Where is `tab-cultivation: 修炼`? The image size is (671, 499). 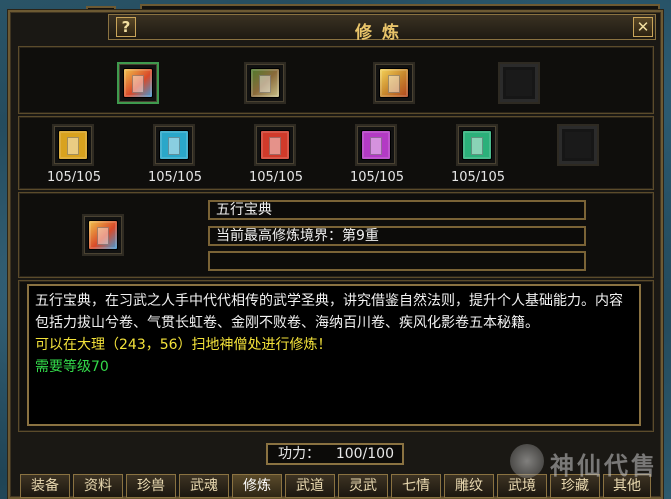
tab-cultivation: 修炼 is located at coordinates (257, 486).